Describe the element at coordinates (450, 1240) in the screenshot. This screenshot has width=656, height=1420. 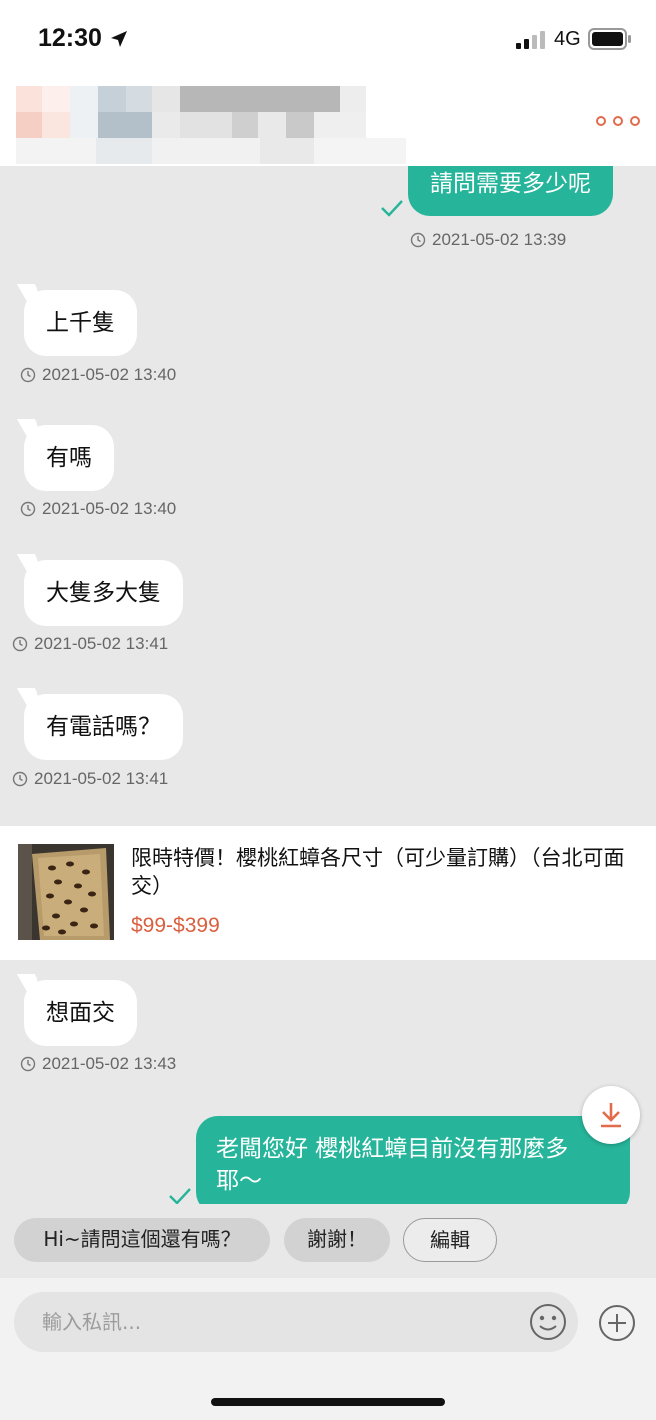
I see `edit-quick-replies-button: 編輯` at that location.